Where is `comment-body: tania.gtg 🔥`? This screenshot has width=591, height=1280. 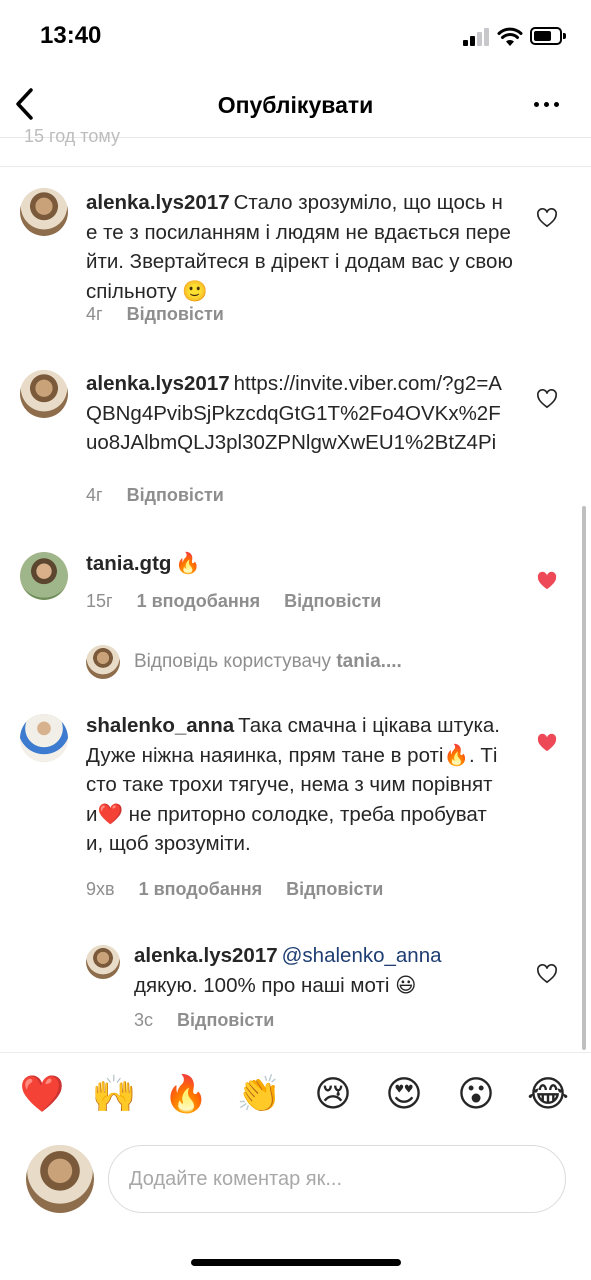 comment-body: tania.gtg 🔥 is located at coordinates (296, 564).